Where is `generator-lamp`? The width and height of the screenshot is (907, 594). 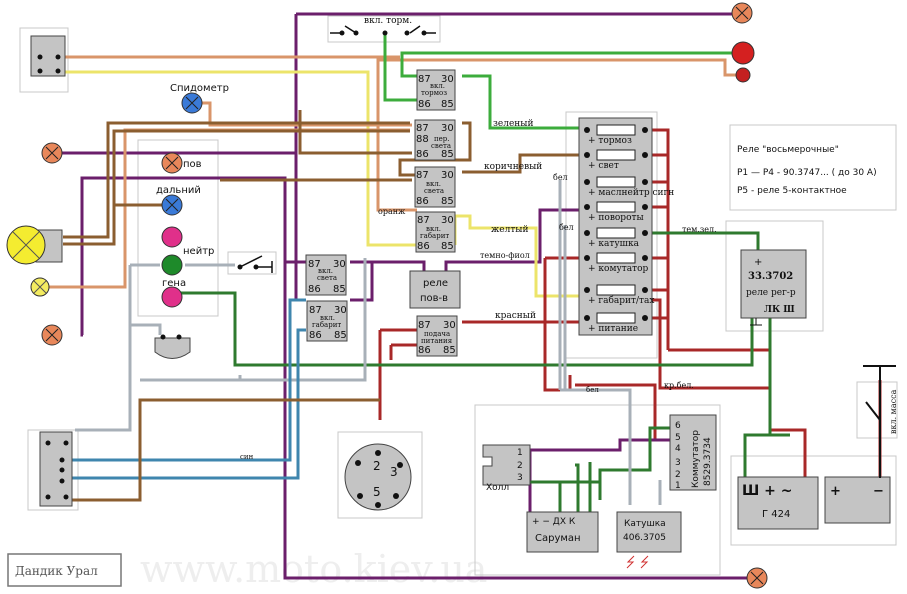 generator-lamp is located at coordinates (172, 297).